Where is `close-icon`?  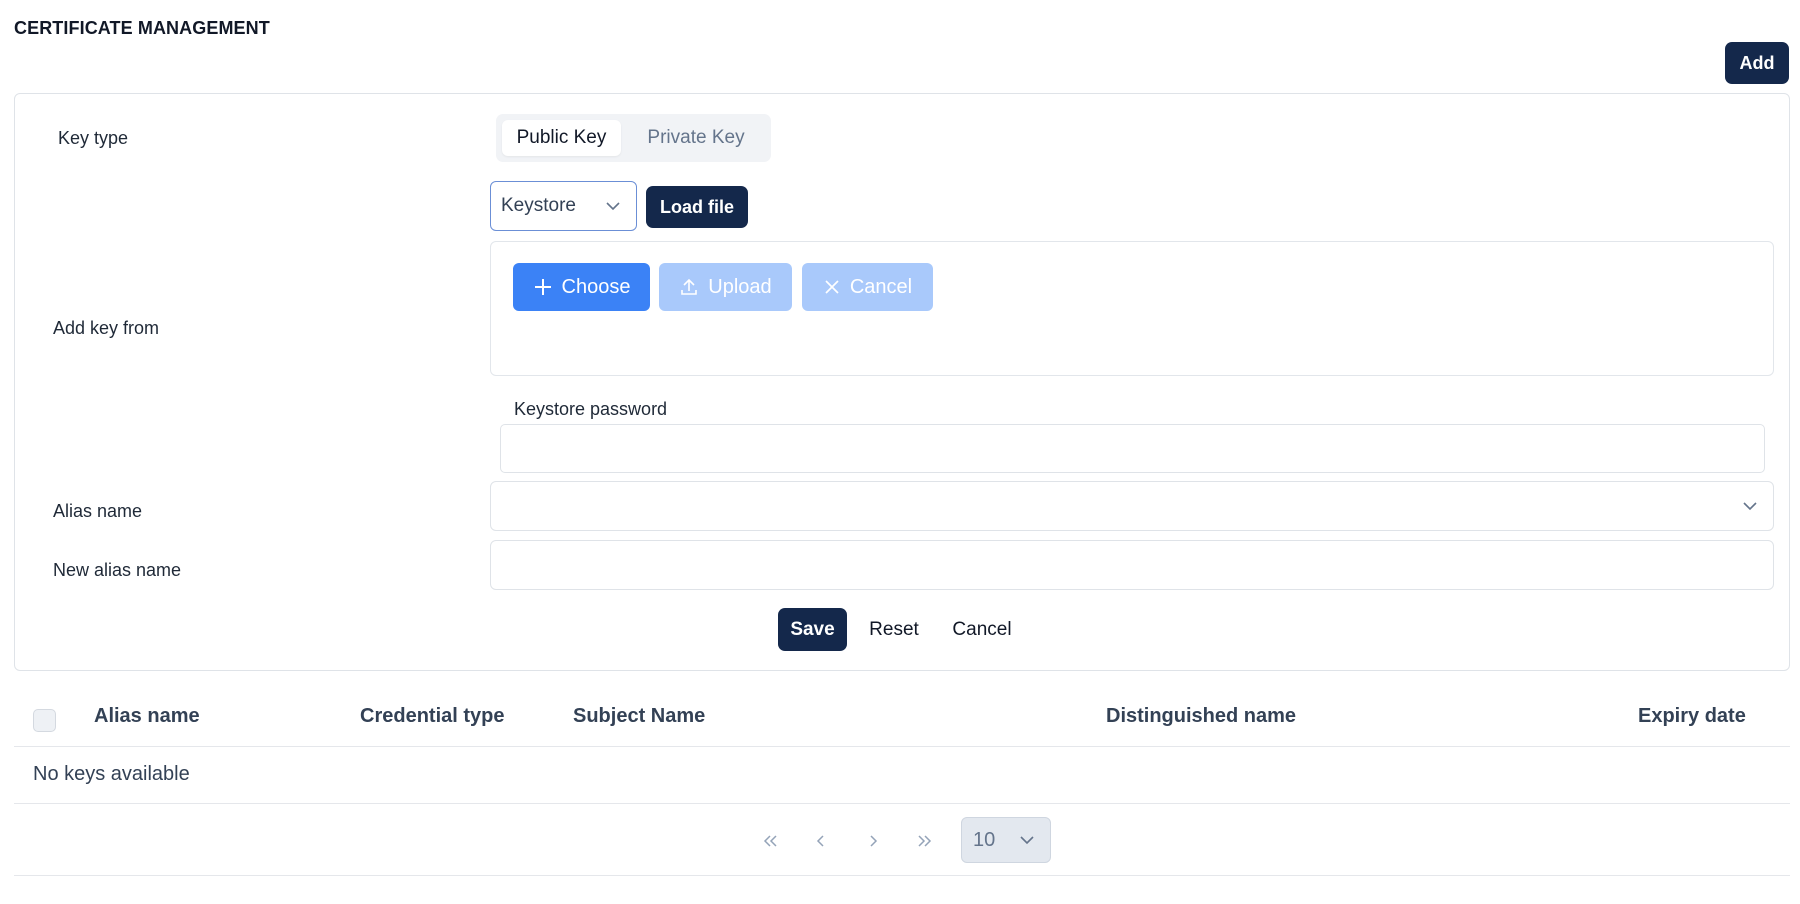
close-icon is located at coordinates (832, 287).